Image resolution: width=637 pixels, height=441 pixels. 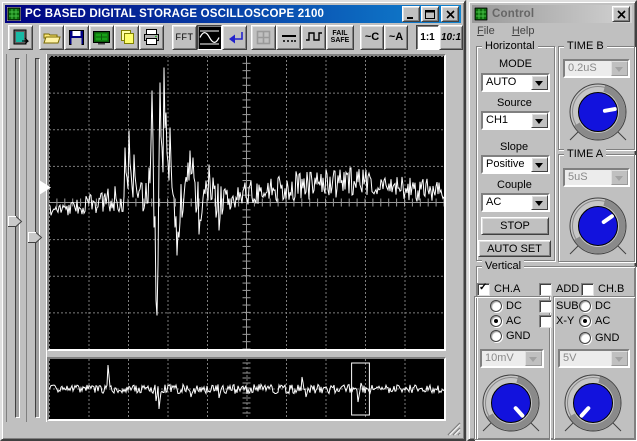 I want to click on close-button, so click(x=450, y=14).